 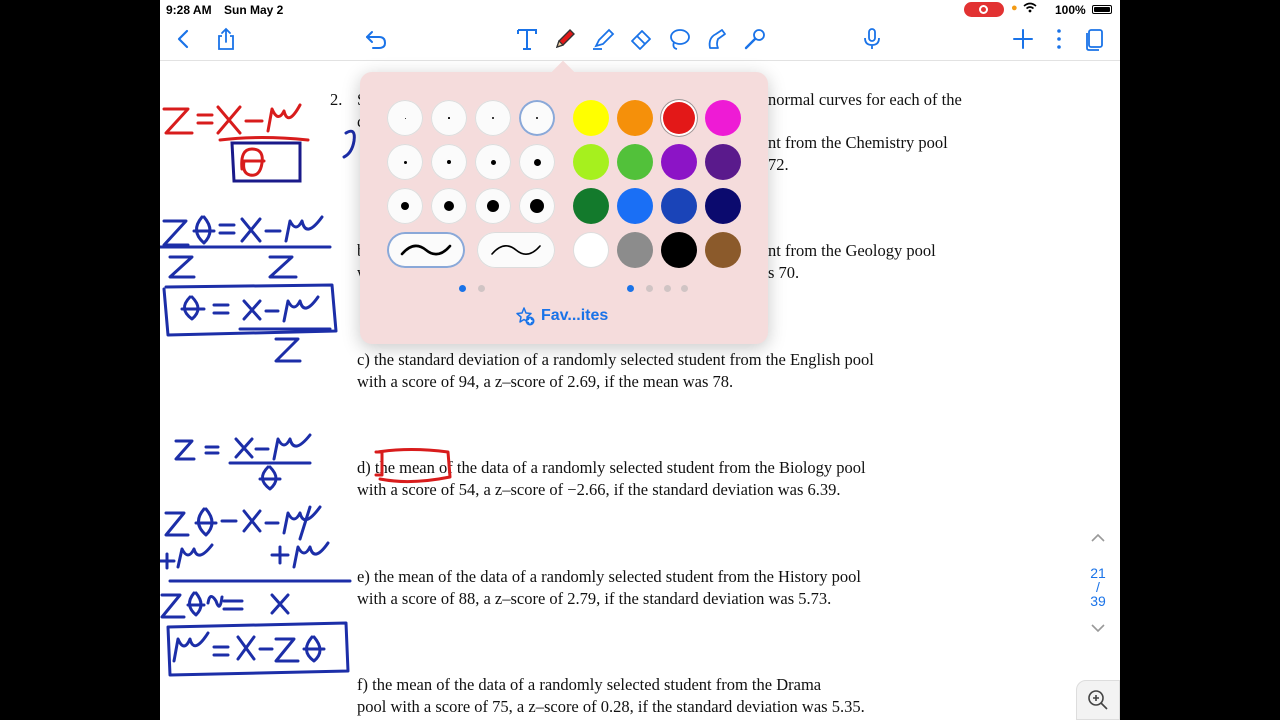 I want to click on stroke-style-uniform, so click(x=516, y=250).